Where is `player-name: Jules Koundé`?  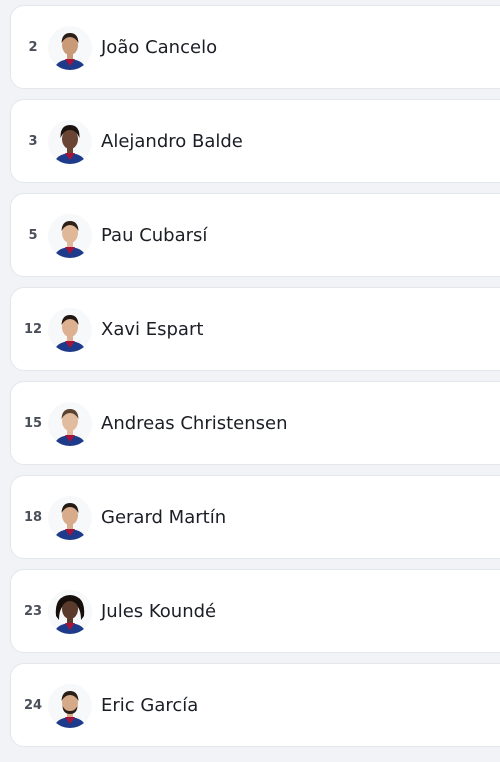
player-name: Jules Koundé is located at coordinates (159, 611).